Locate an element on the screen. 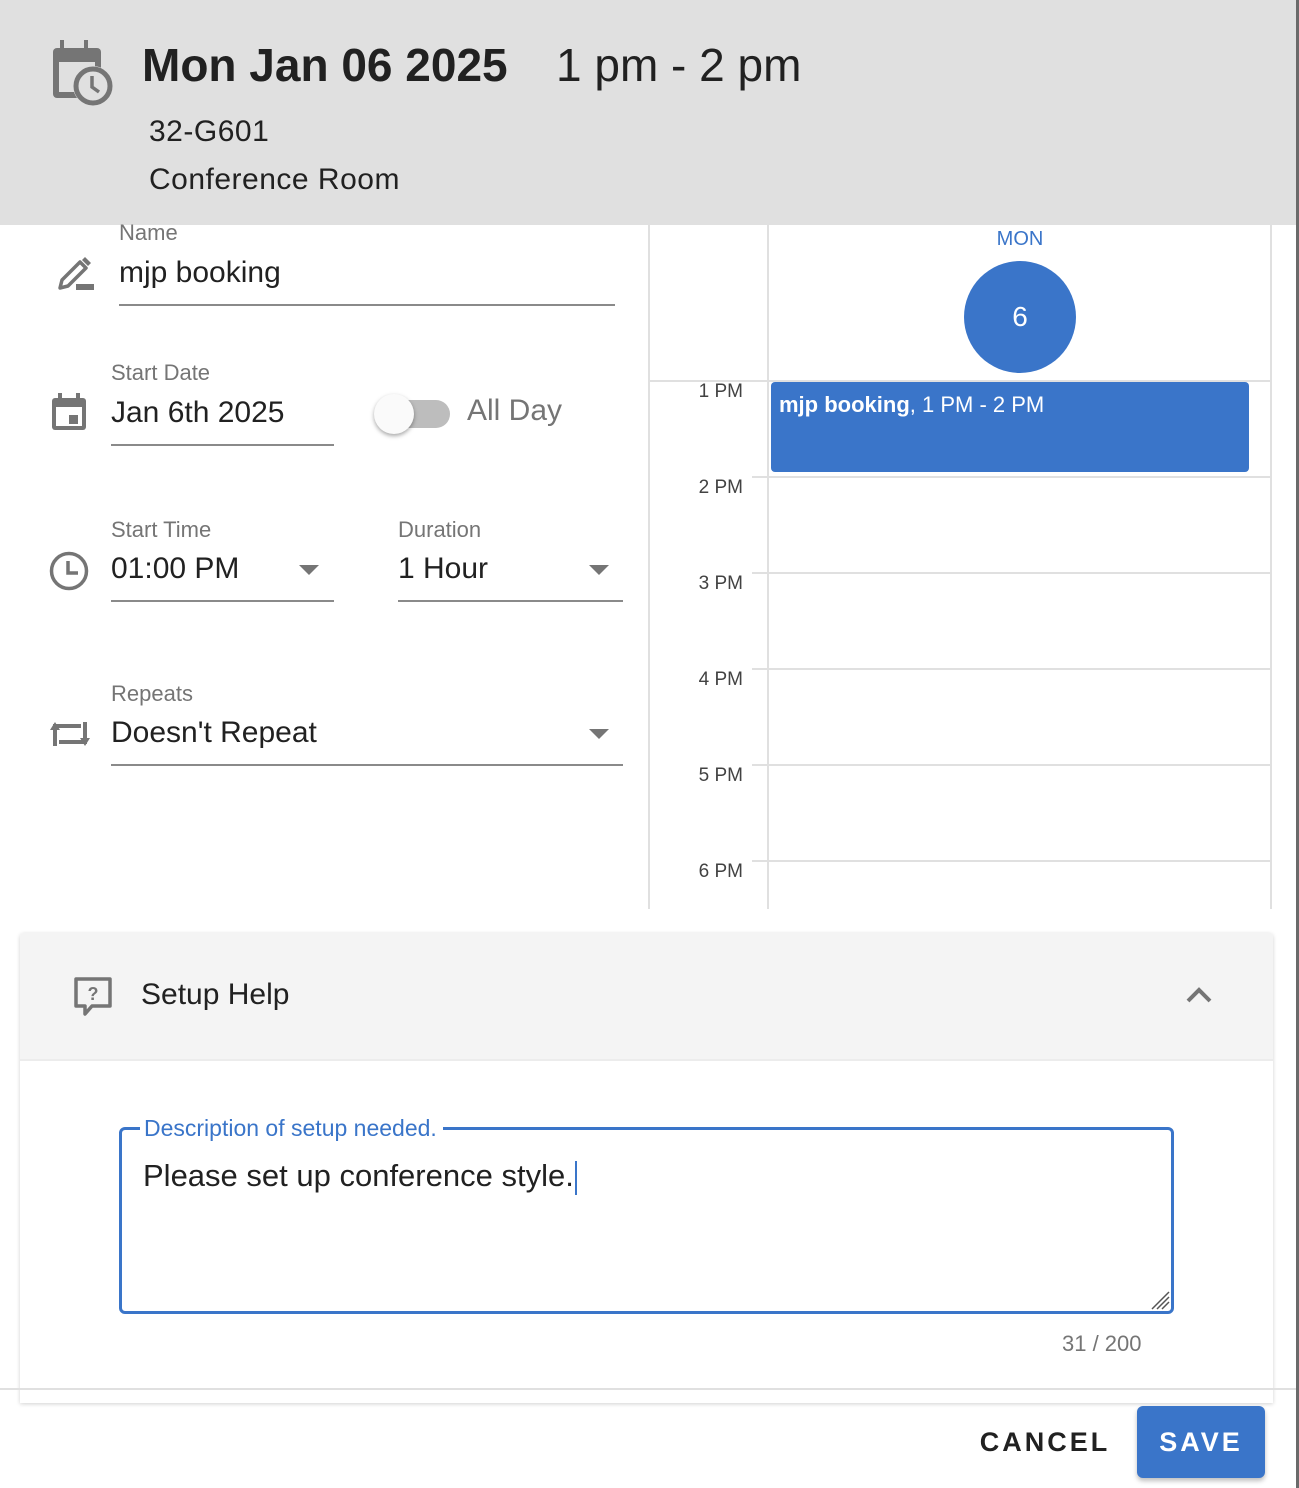  event-title: mjp booking is located at coordinates (844, 404).